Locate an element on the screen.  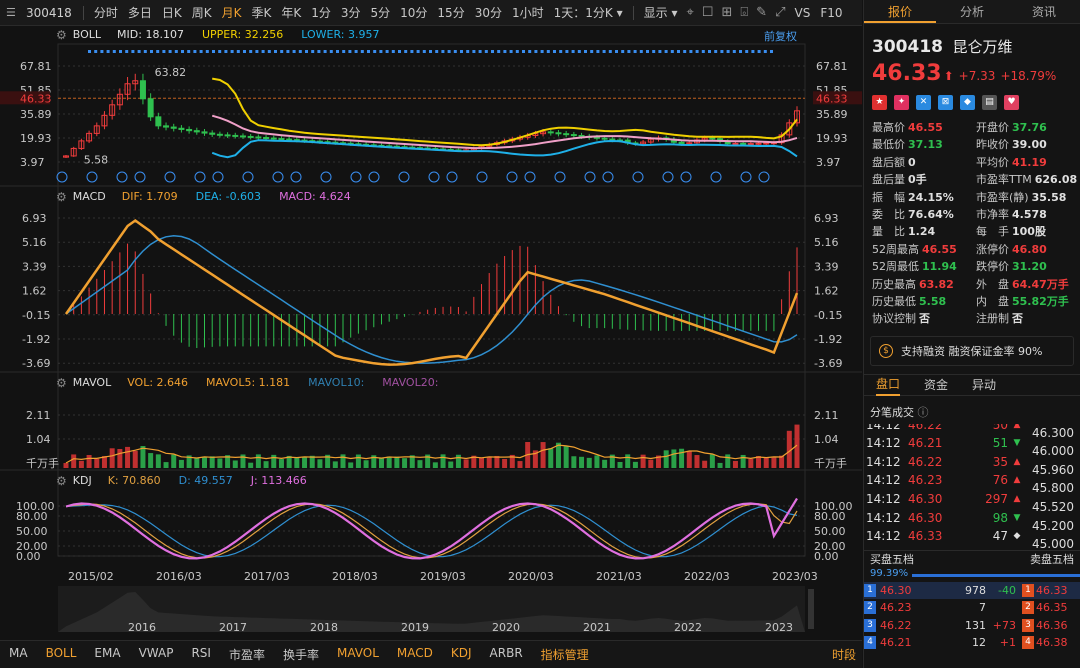
x-tick: 2018/03 is located at coordinates (355, 576).